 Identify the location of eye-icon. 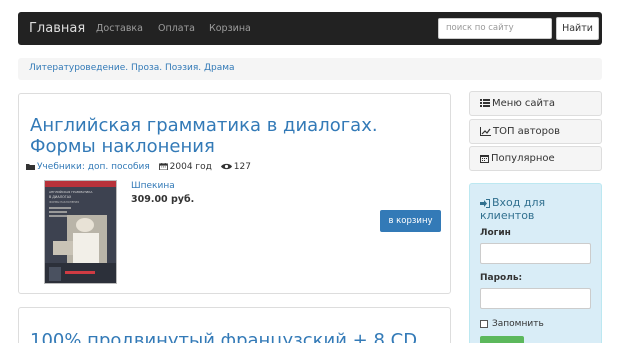
(226, 166).